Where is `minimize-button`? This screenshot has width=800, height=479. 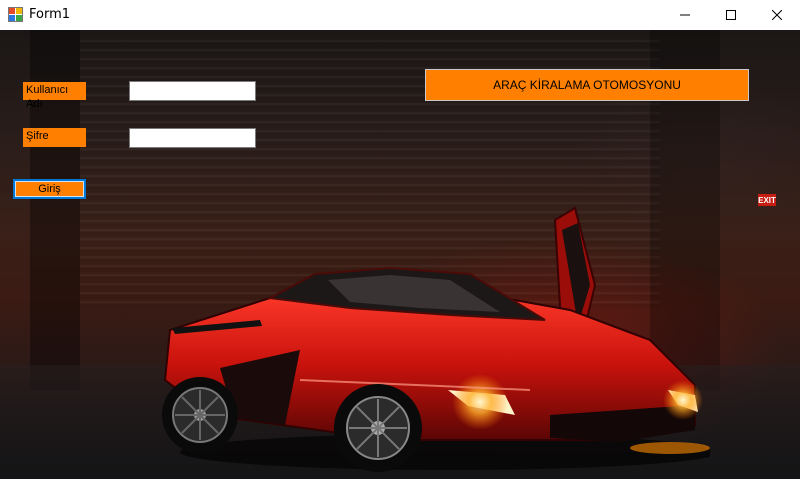
minimize-button is located at coordinates (685, 15).